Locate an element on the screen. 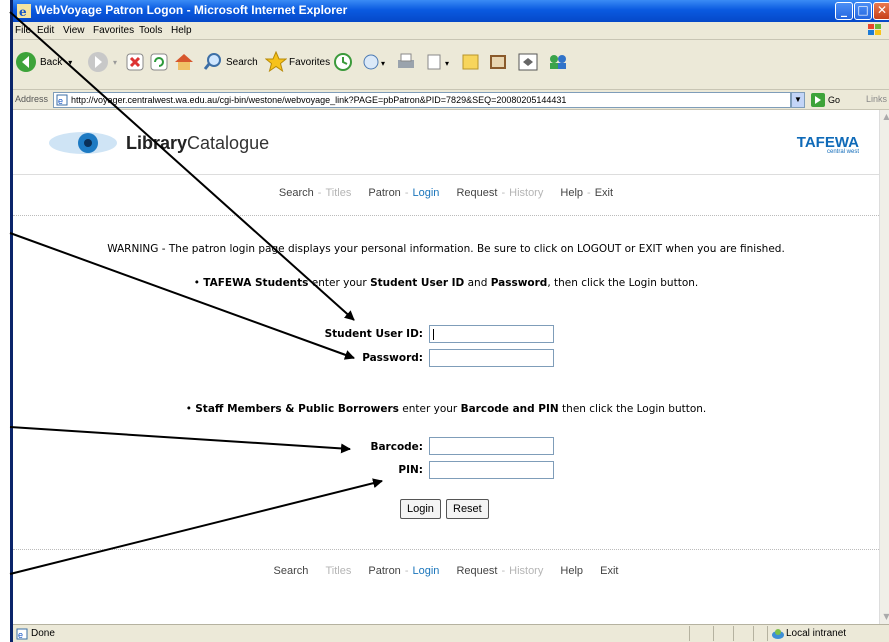  print-button is located at coordinates (406, 62).